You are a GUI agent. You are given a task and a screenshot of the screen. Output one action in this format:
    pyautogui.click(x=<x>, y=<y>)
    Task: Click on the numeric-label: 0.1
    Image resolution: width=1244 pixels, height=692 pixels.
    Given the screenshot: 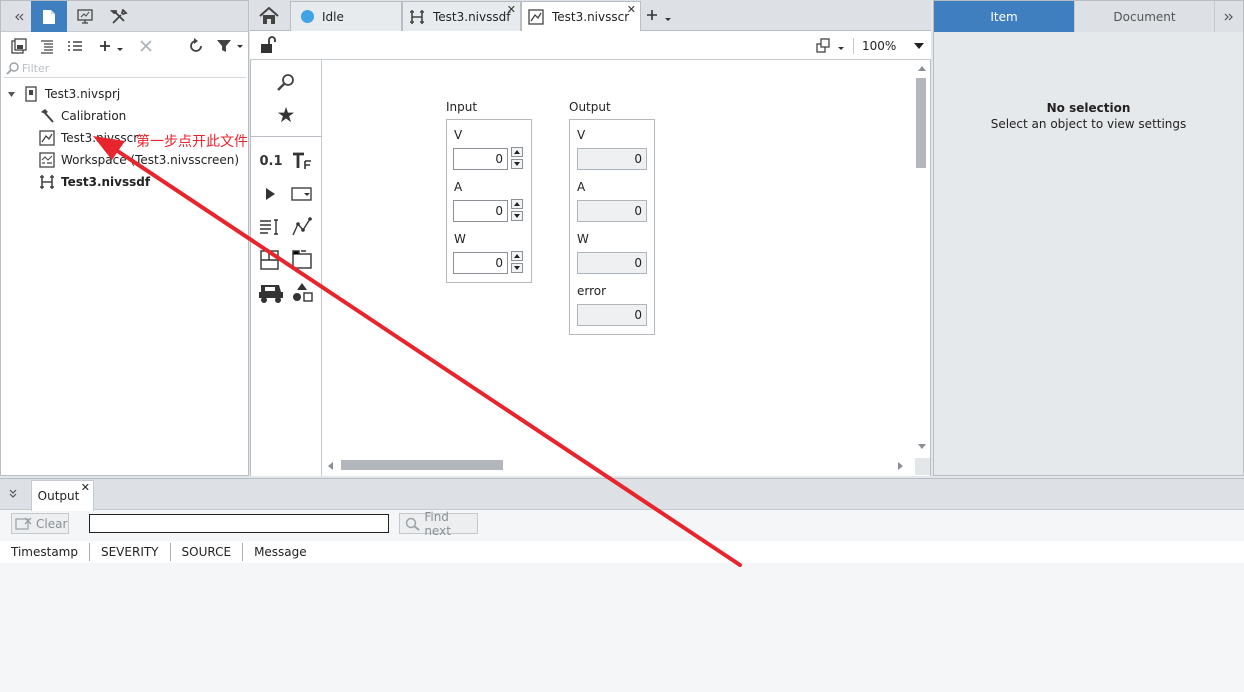 What is the action you would take?
    pyautogui.click(x=271, y=161)
    